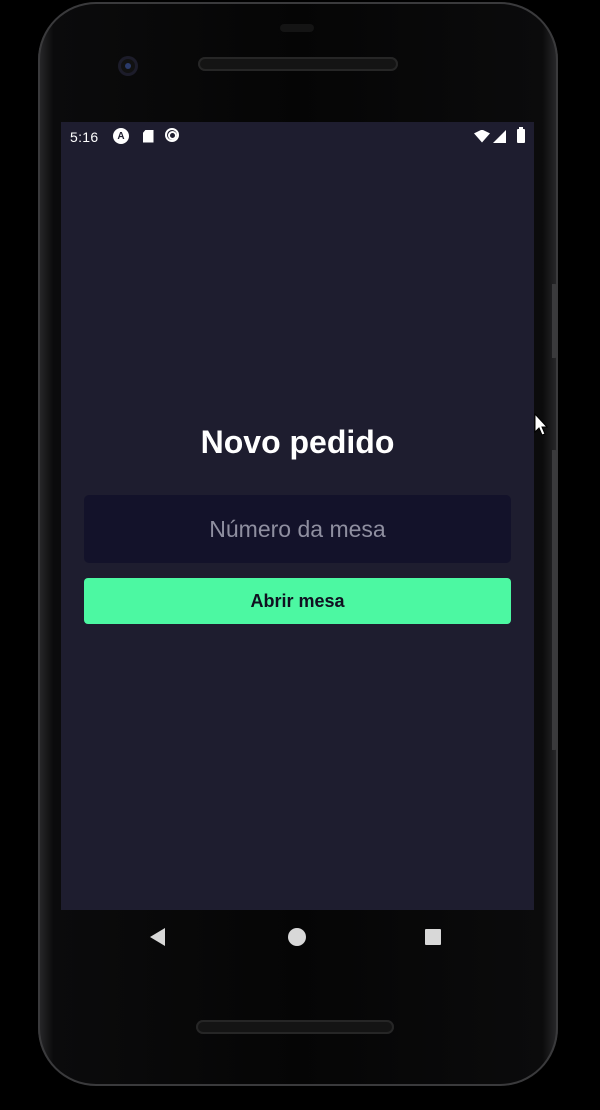 Image resolution: width=600 pixels, height=1110 pixels. Describe the element at coordinates (121, 136) in the screenshot. I see `expo-a-icon: A` at that location.